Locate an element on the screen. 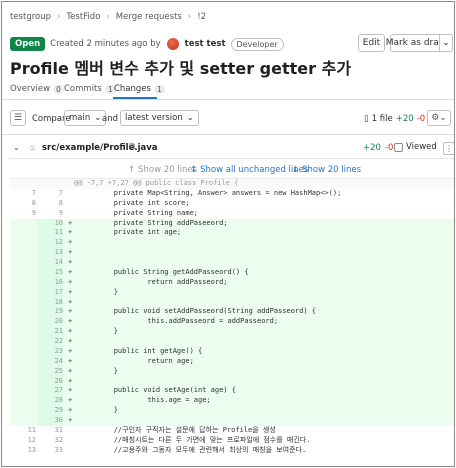 The width and height of the screenshot is (456, 468). old-line-number: 11 is located at coordinates (23, 430).